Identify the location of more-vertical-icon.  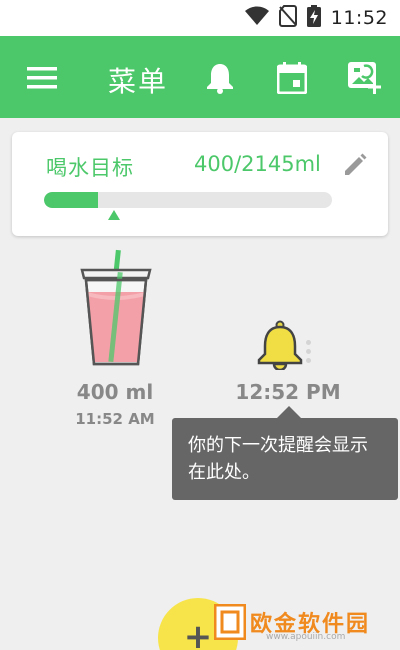
(310, 351).